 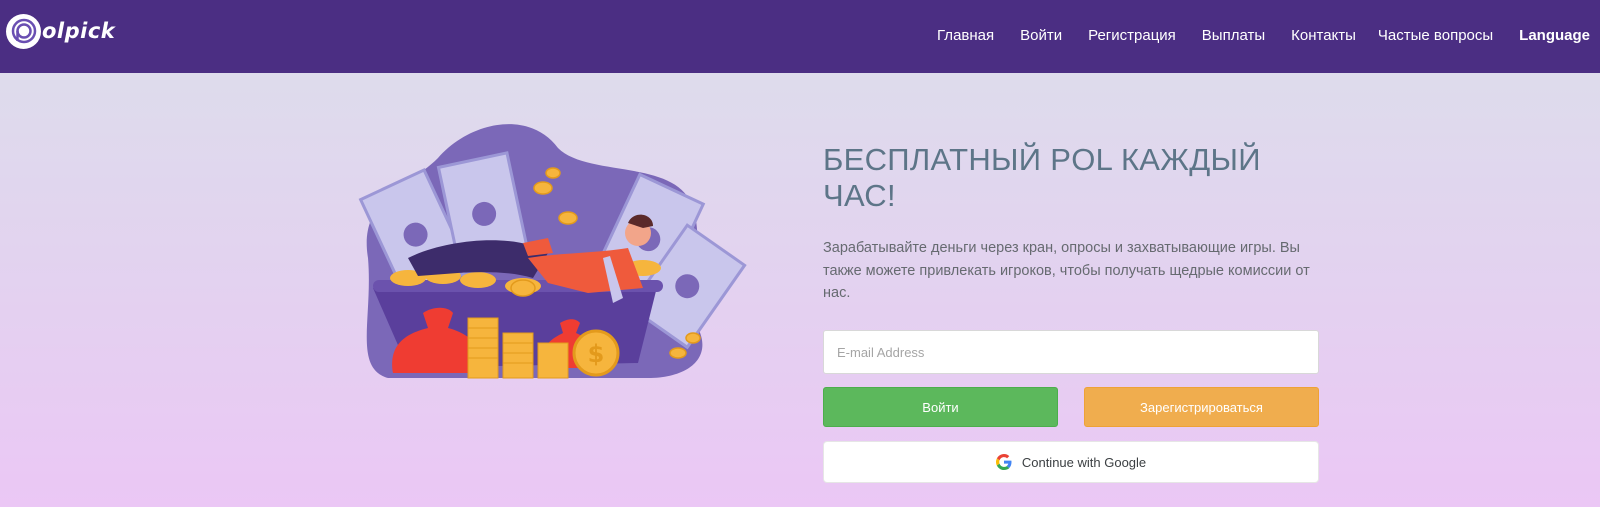 I want to click on nav-faq: Частые вопросы, so click(x=1435, y=36).